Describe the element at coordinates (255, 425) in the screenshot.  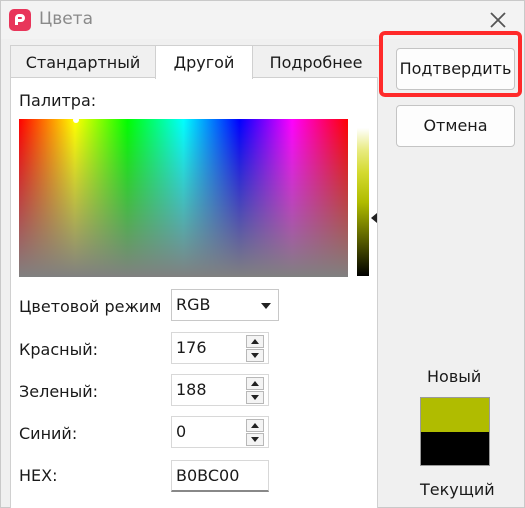
I see `blue-increment-button` at that location.